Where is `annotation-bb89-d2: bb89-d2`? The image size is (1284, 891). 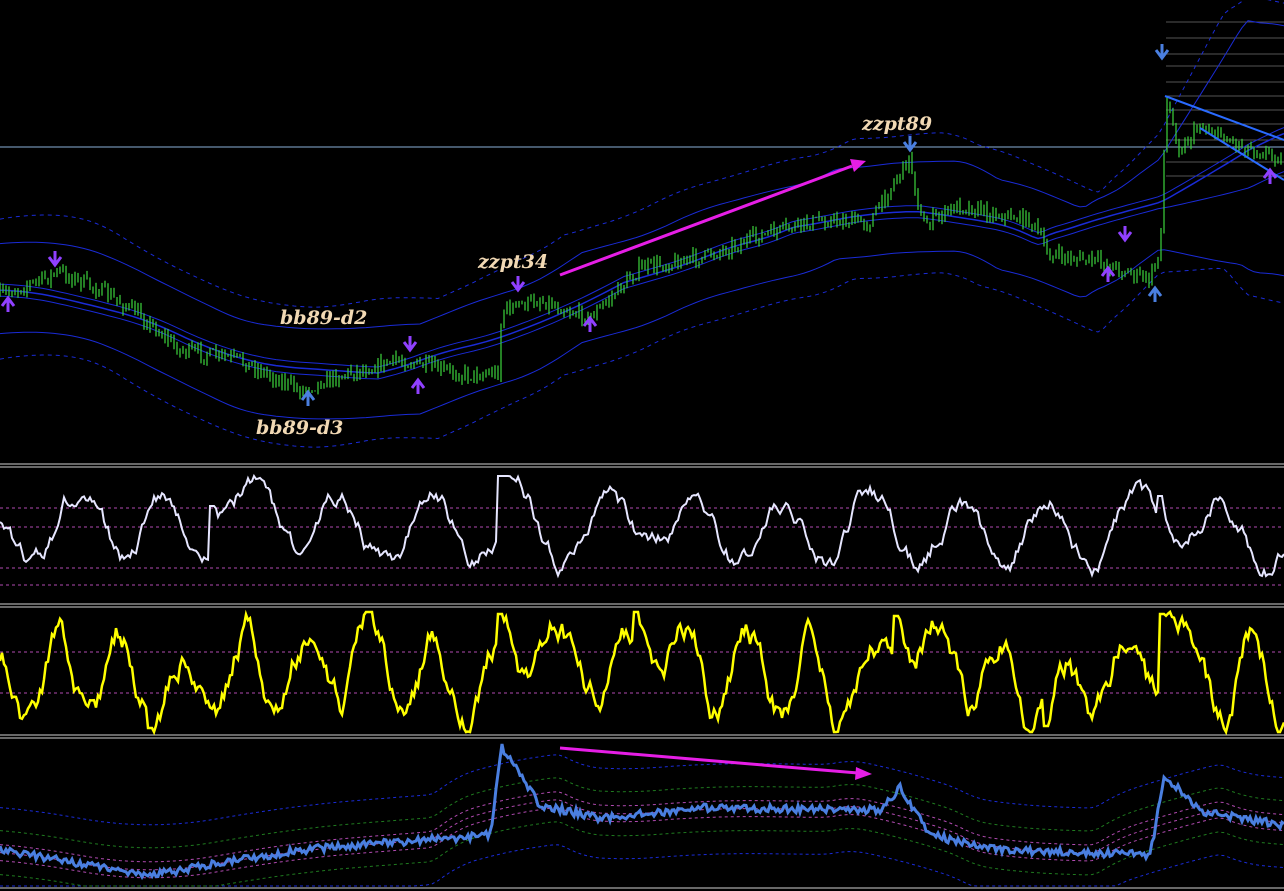 annotation-bb89-d2: bb89-d2 is located at coordinates (323, 318).